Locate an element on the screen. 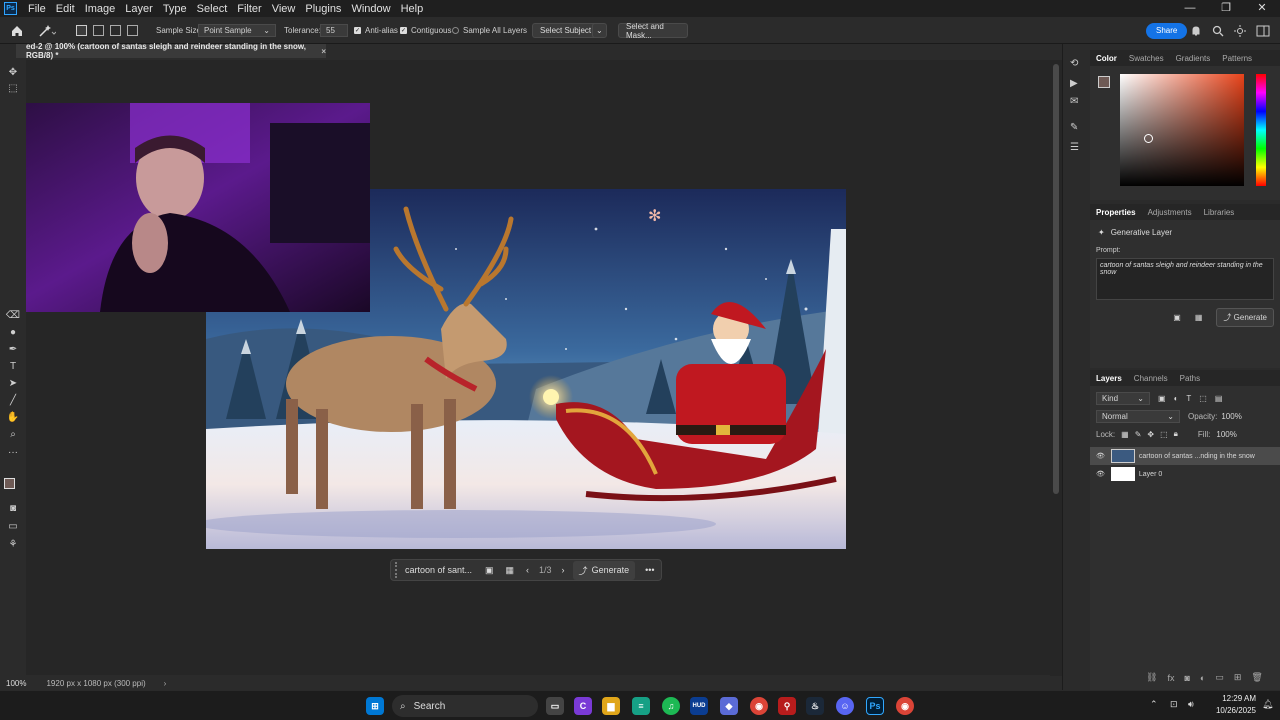  zoom-level: 100% is located at coordinates (16, 683).